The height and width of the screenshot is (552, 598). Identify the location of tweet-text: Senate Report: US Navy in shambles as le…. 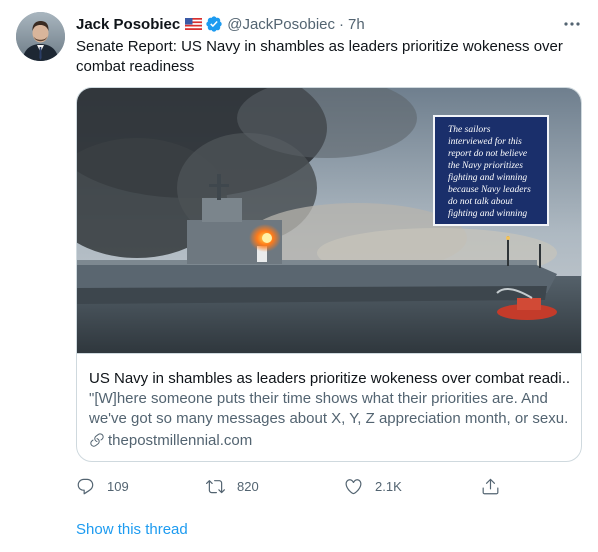
(326, 57).